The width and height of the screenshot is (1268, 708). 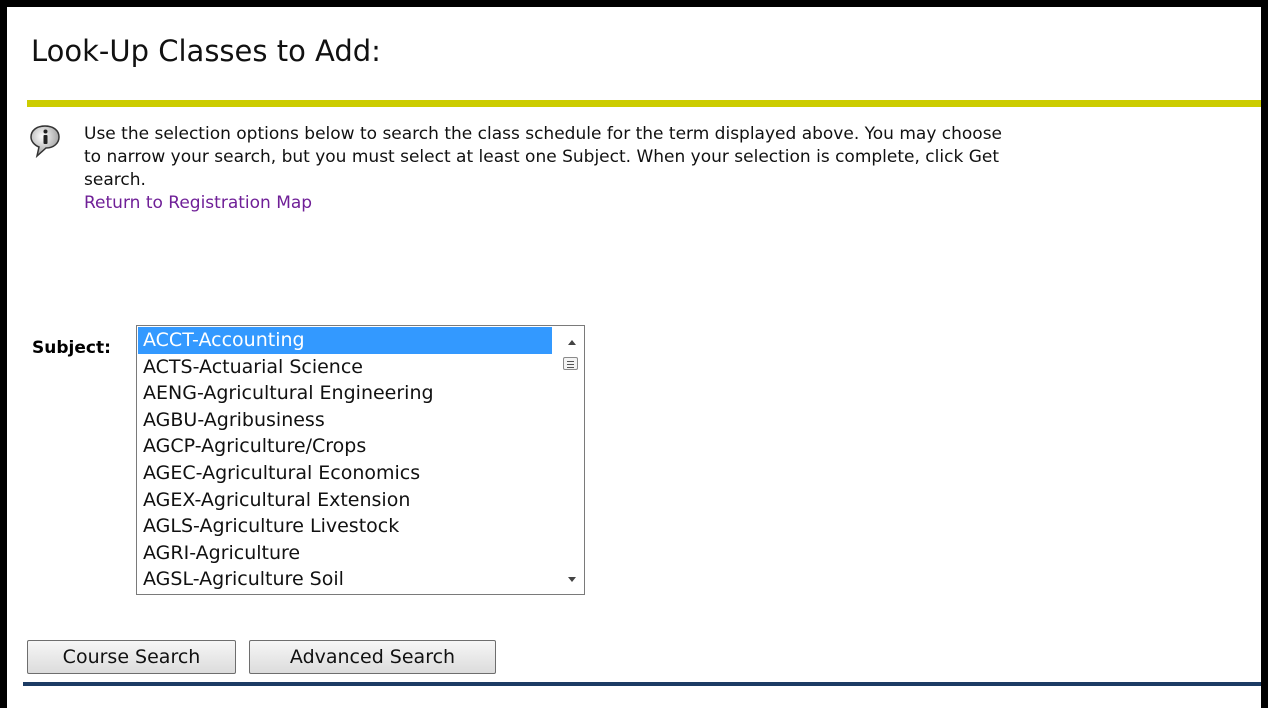 I want to click on page-title: Look-Up Classes to Add:, so click(x=206, y=51).